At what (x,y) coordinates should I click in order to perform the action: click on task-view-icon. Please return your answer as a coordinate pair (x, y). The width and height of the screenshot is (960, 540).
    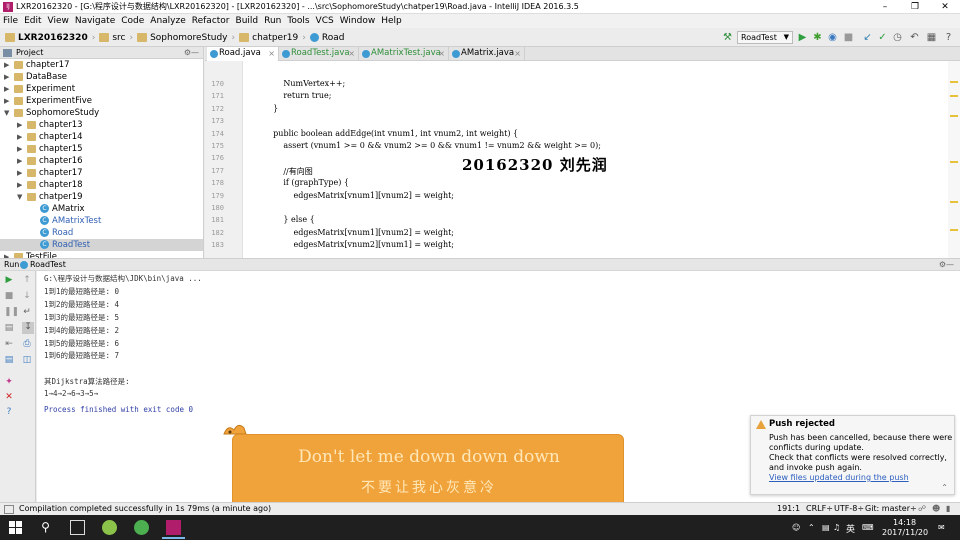
    Looking at the image, I should click on (77, 527).